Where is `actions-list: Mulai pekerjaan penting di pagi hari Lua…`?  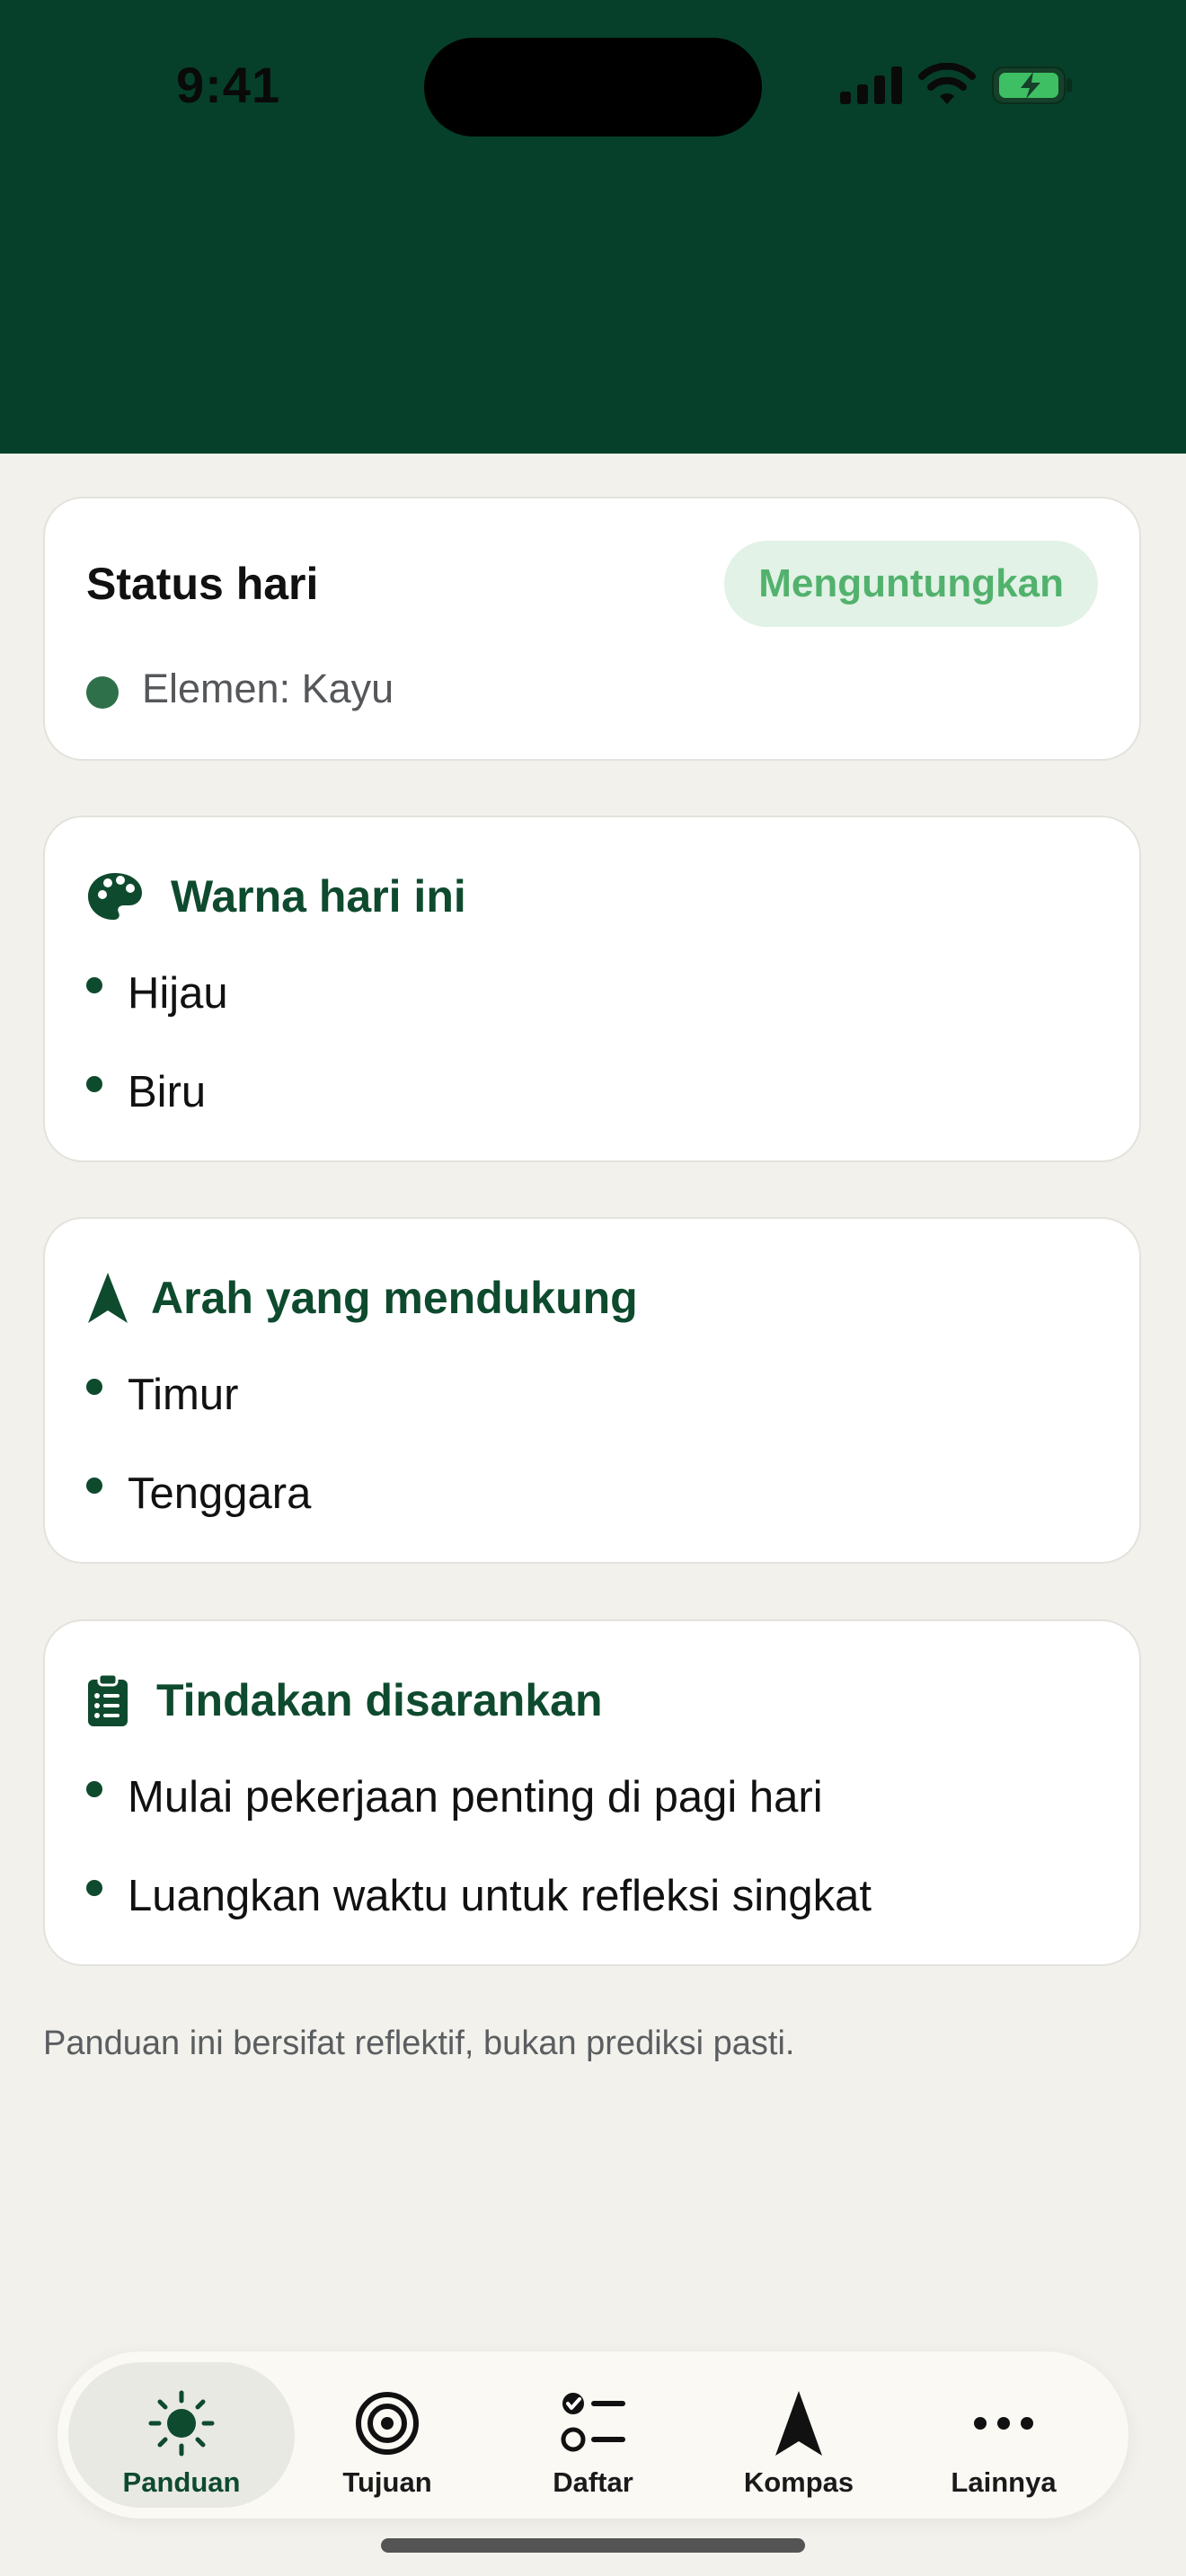
actions-list: Mulai pekerjaan penting di pagi hari Lua… is located at coordinates (592, 1862).